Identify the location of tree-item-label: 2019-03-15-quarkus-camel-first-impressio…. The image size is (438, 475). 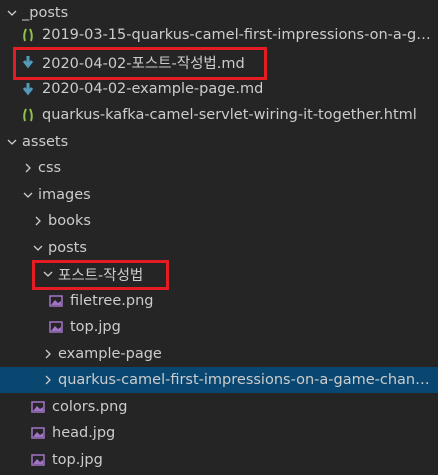
(240, 35).